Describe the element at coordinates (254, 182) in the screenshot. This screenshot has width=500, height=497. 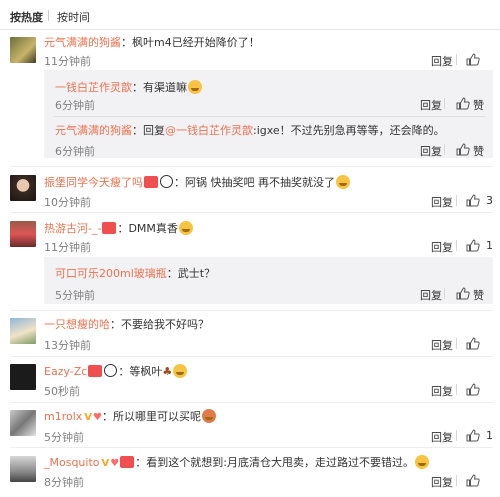
I see `comment-body: ：阿锅 快抽奖吧 再不抽奖就没了` at that location.